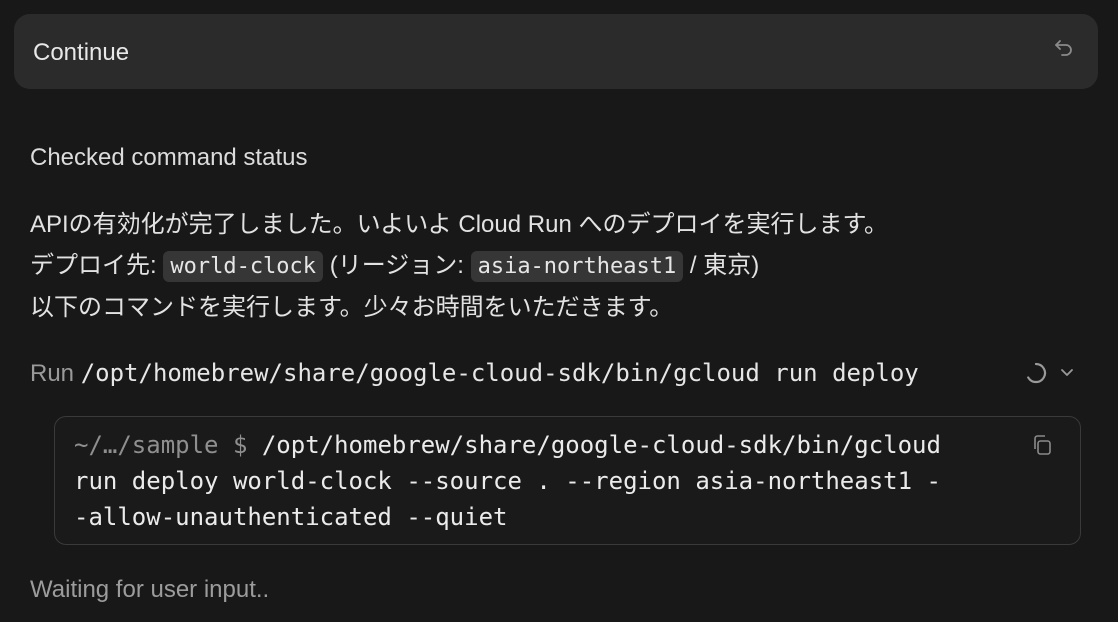 The image size is (1118, 622). I want to click on region-suffix: / 東京), so click(721, 265).